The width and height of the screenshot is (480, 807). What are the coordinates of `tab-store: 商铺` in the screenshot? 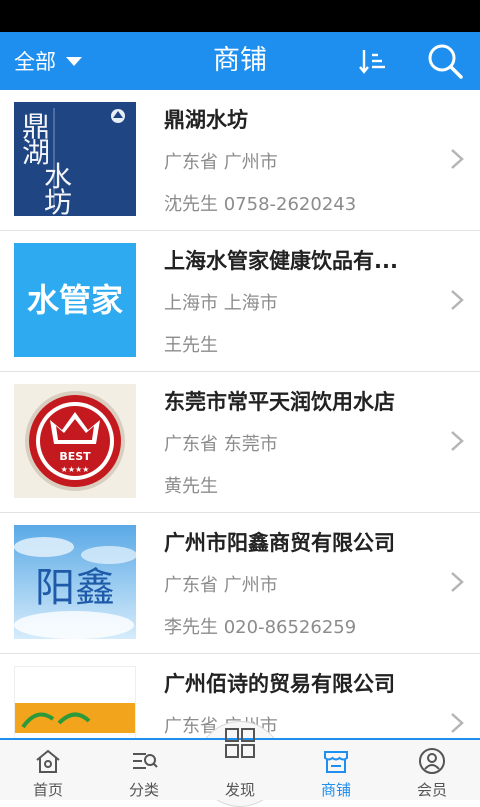 It's located at (336, 770).